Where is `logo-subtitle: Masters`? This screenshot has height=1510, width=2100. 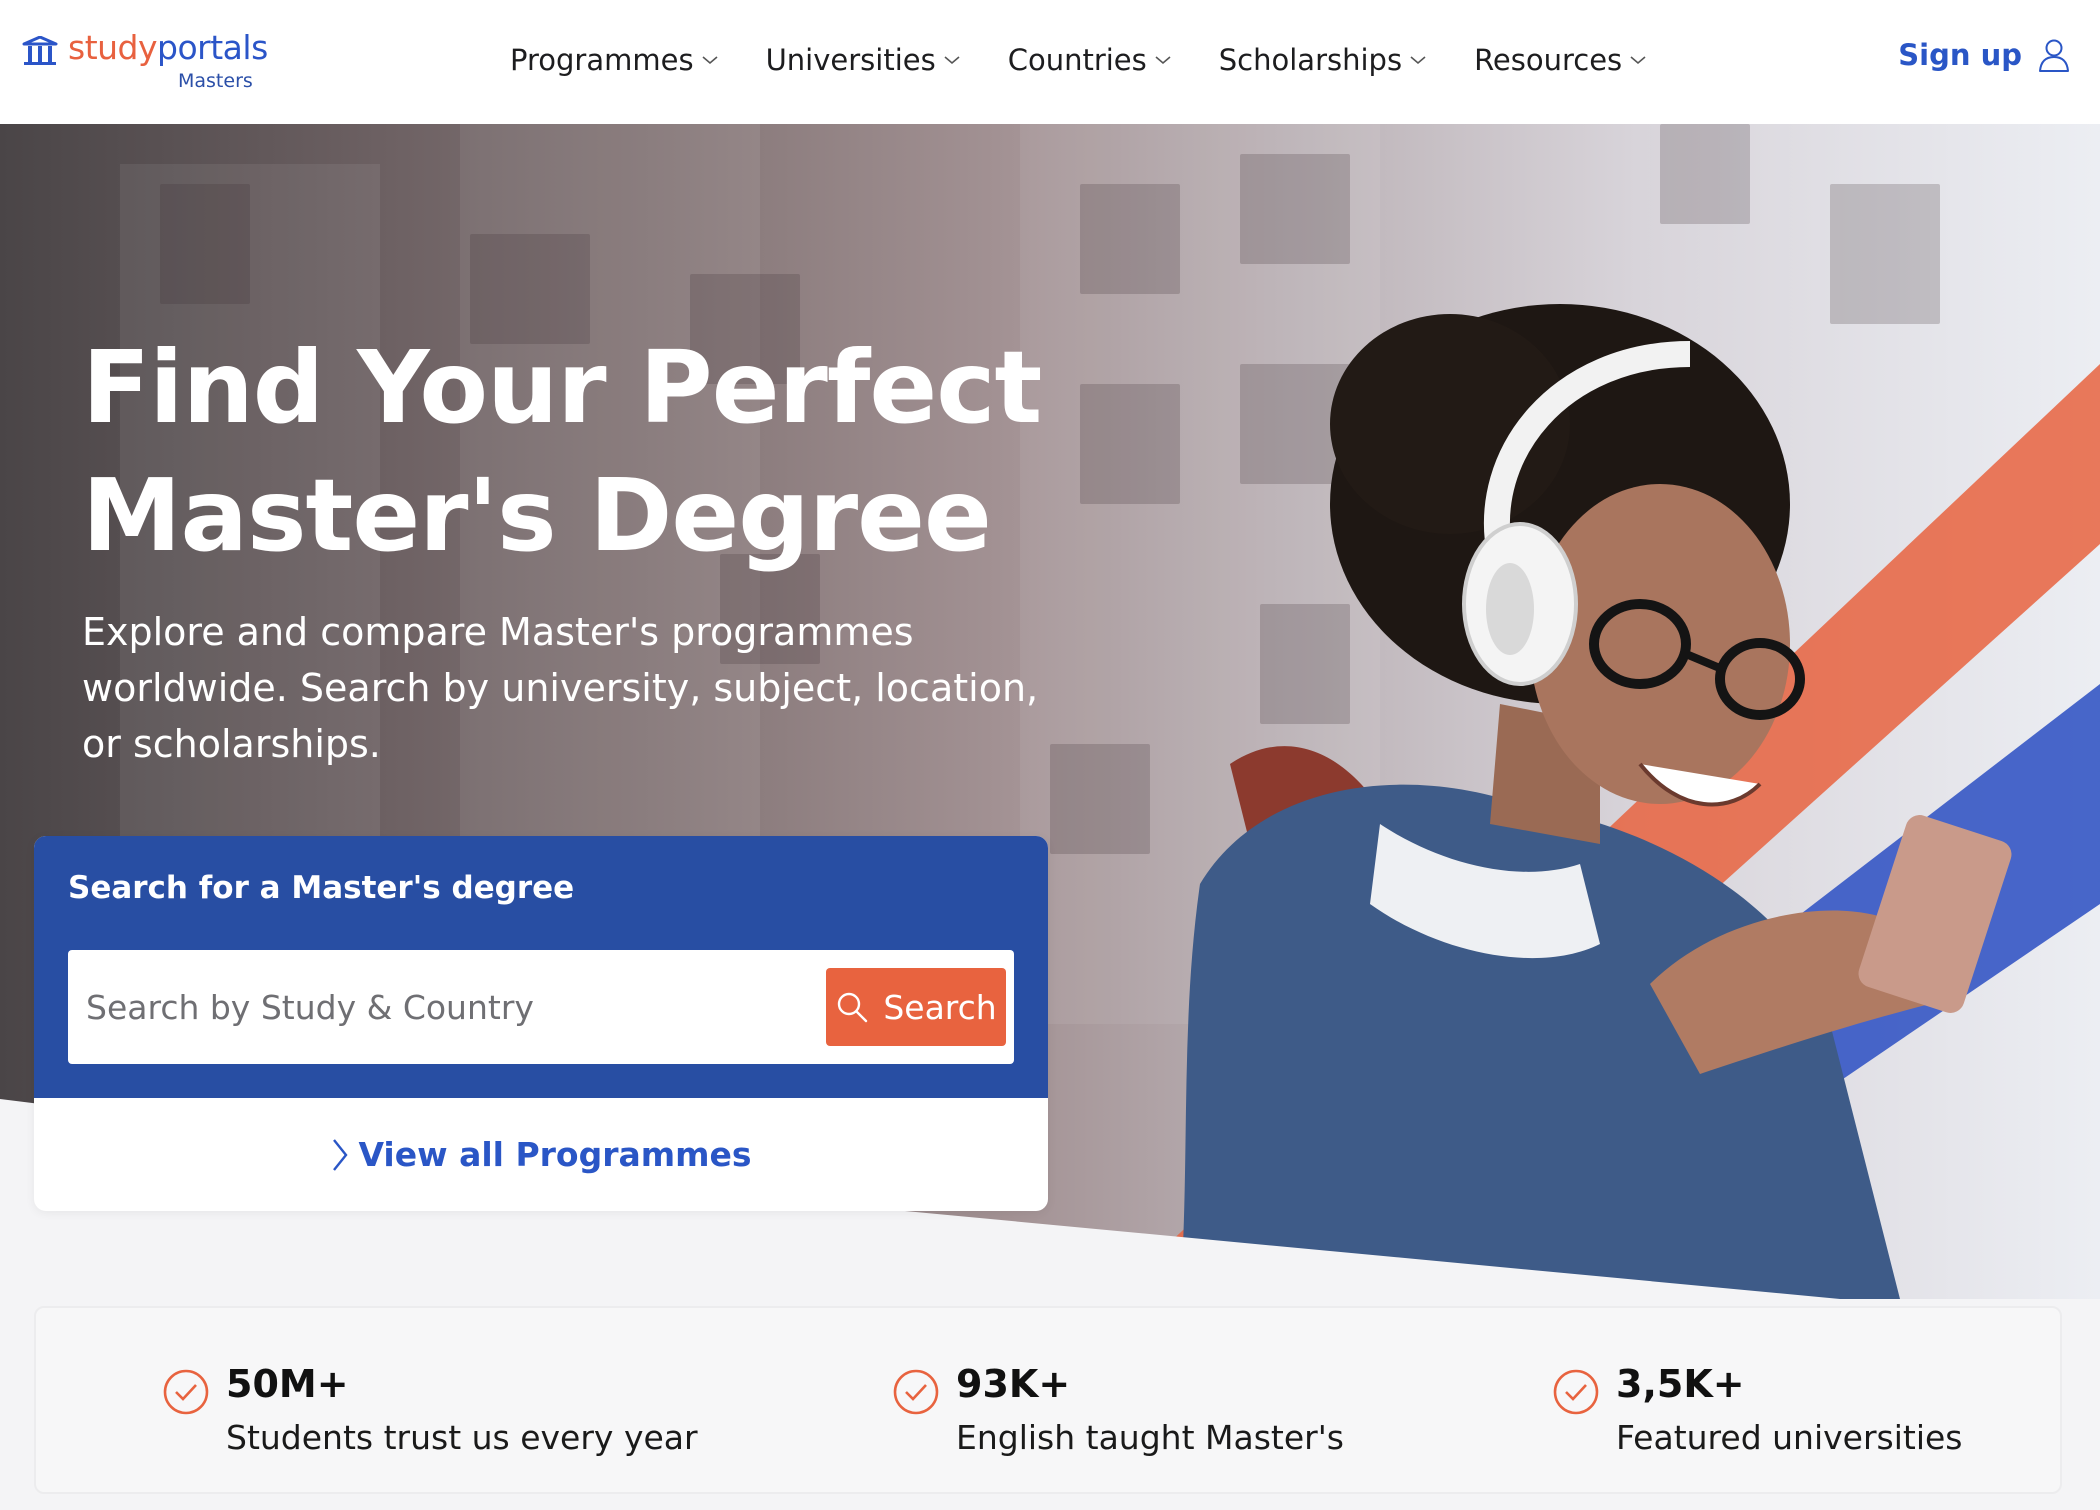
logo-subtitle: Masters is located at coordinates (215, 81).